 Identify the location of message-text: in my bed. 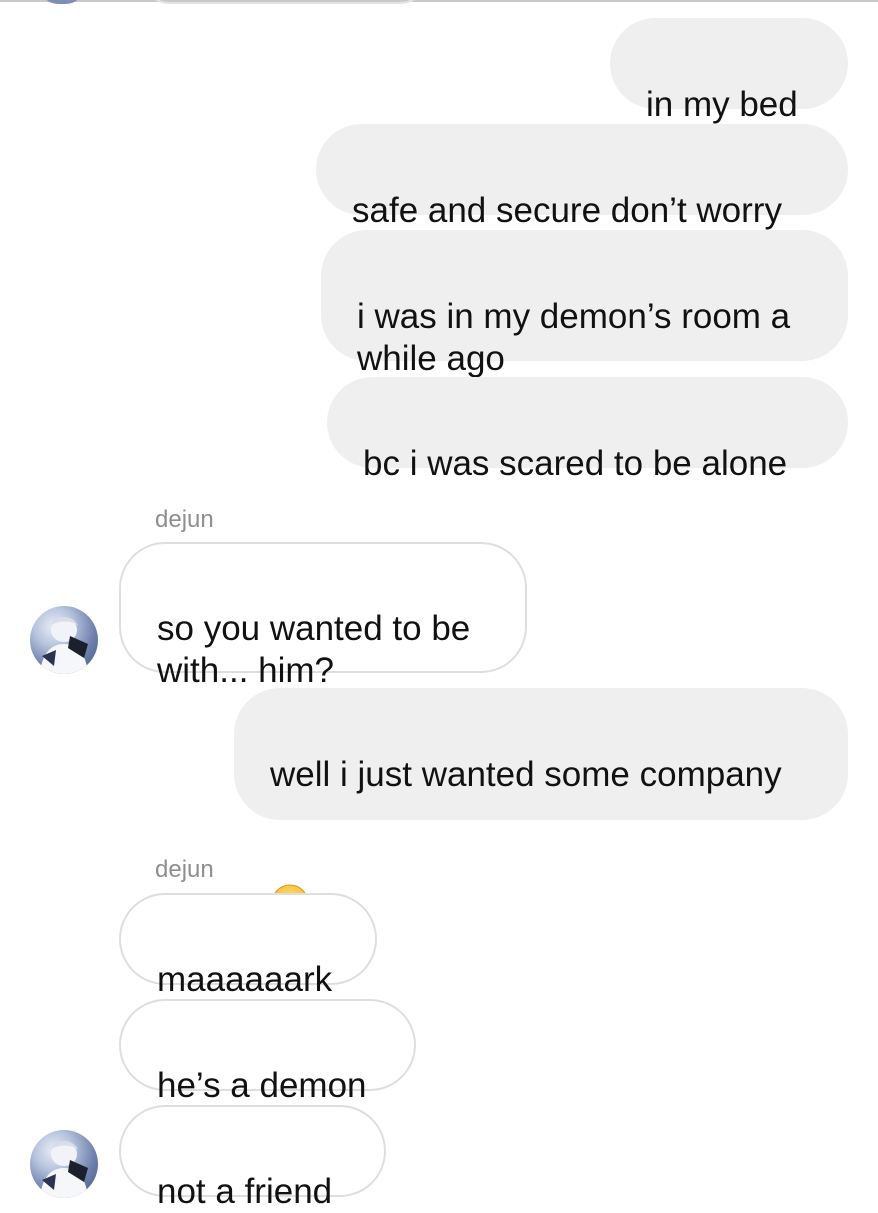
(722, 104).